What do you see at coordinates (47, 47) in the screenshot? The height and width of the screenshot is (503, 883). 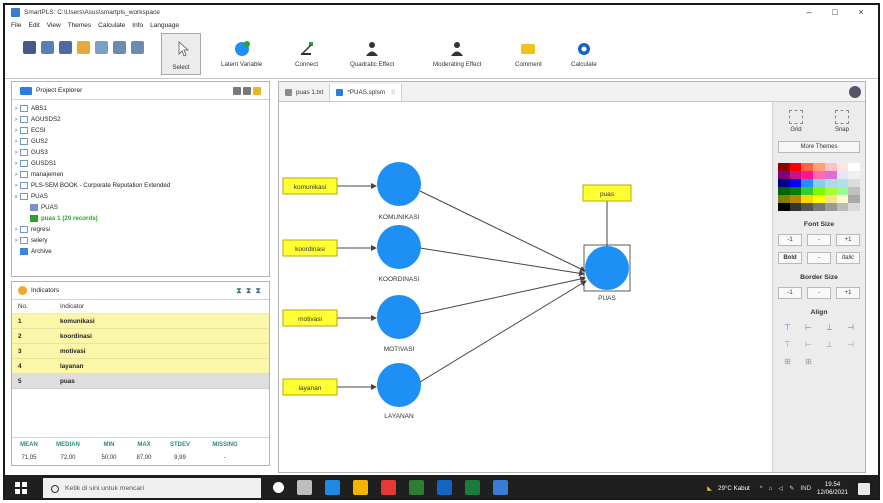 I see `new-project-icon` at bounding box center [47, 47].